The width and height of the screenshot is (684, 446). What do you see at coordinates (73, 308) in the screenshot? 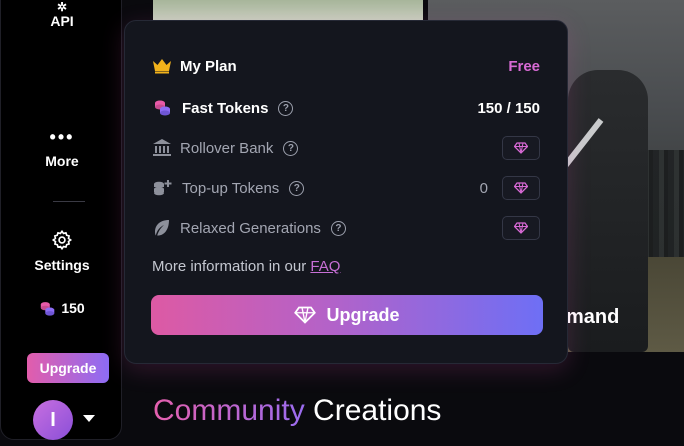
I see `sidebar-token-count: 150` at bounding box center [73, 308].